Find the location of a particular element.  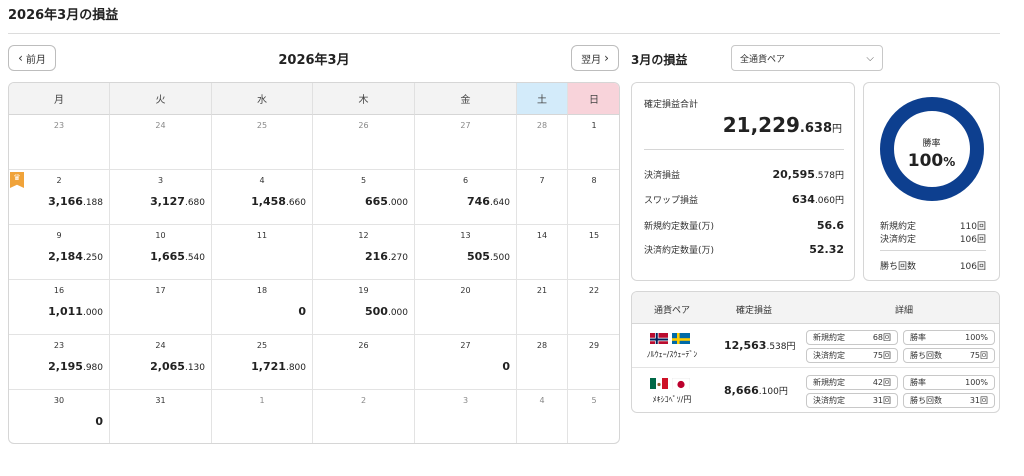

title-divider is located at coordinates (504, 33).